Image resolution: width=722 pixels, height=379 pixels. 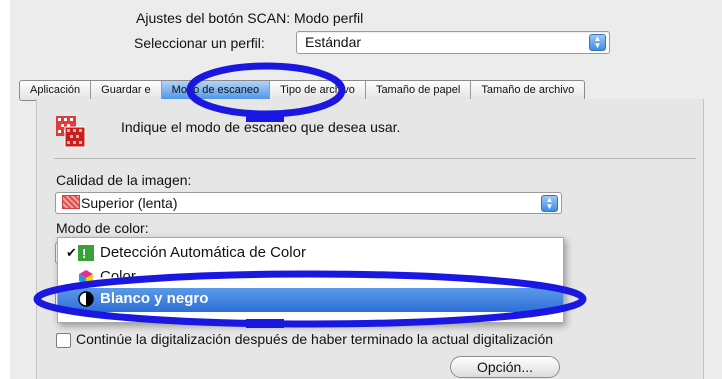 I want to click on color-icon, so click(x=86, y=277).